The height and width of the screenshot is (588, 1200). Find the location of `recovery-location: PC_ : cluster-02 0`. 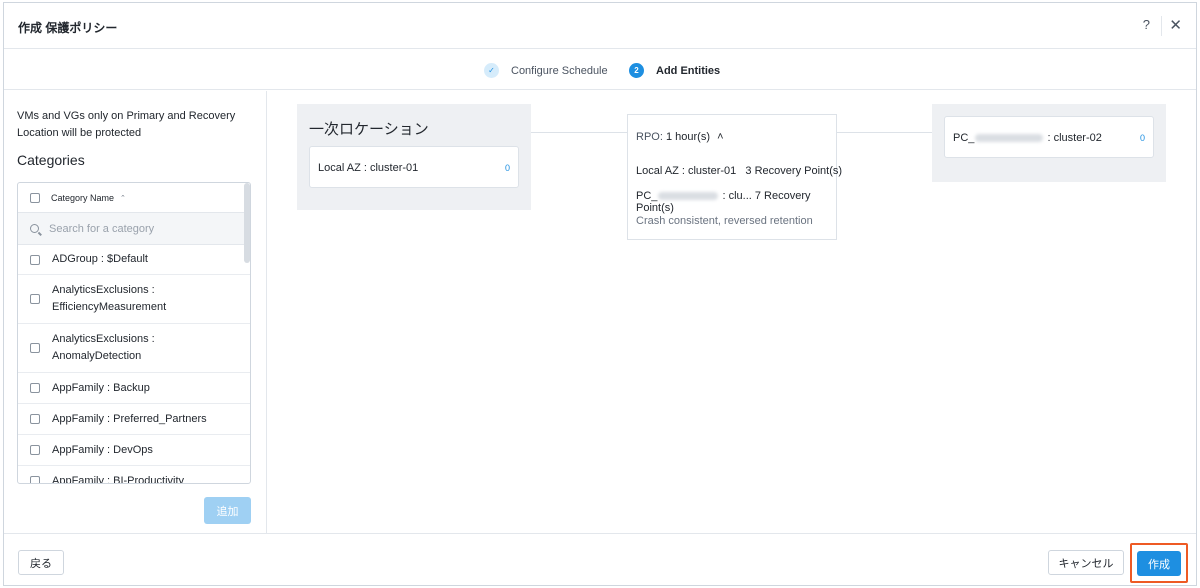

recovery-location: PC_ : cluster-02 0 is located at coordinates (1049, 143).